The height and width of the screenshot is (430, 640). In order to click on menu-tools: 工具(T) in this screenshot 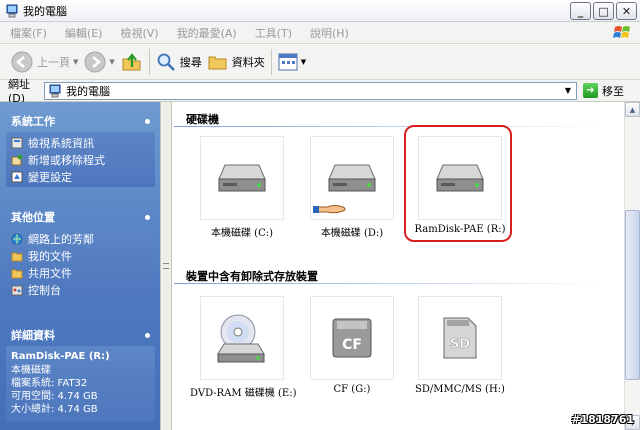, I will do `click(273, 33)`.